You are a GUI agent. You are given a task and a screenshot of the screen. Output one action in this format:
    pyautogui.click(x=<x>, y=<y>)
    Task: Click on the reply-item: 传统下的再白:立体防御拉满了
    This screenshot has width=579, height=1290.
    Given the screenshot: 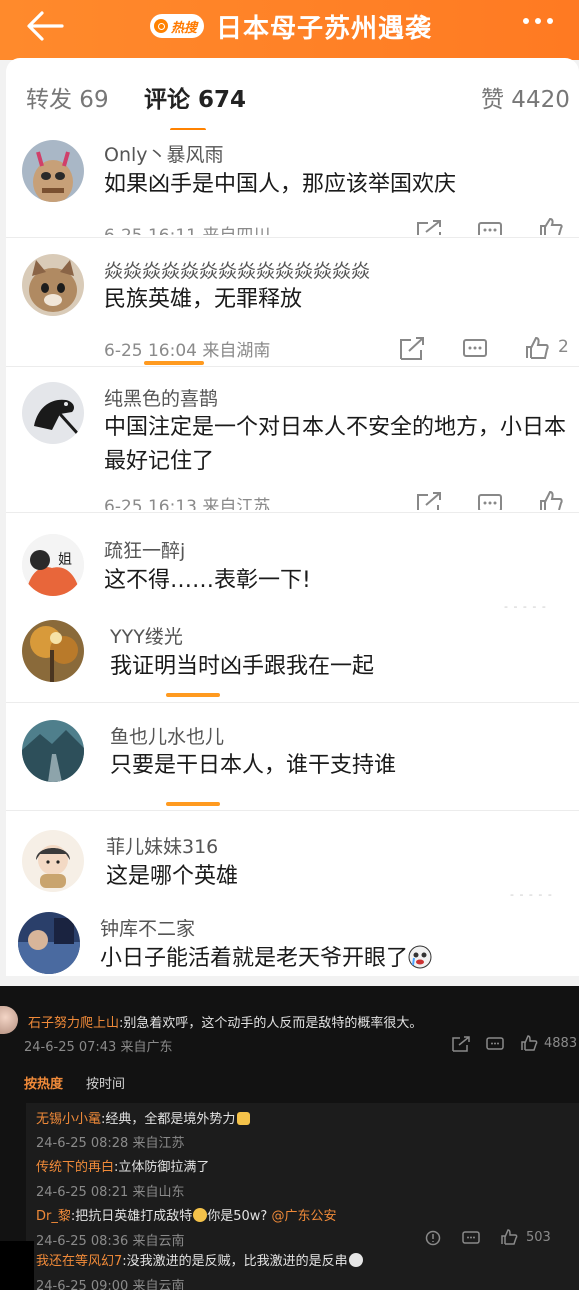 What is the action you would take?
    pyautogui.click(x=122, y=1165)
    